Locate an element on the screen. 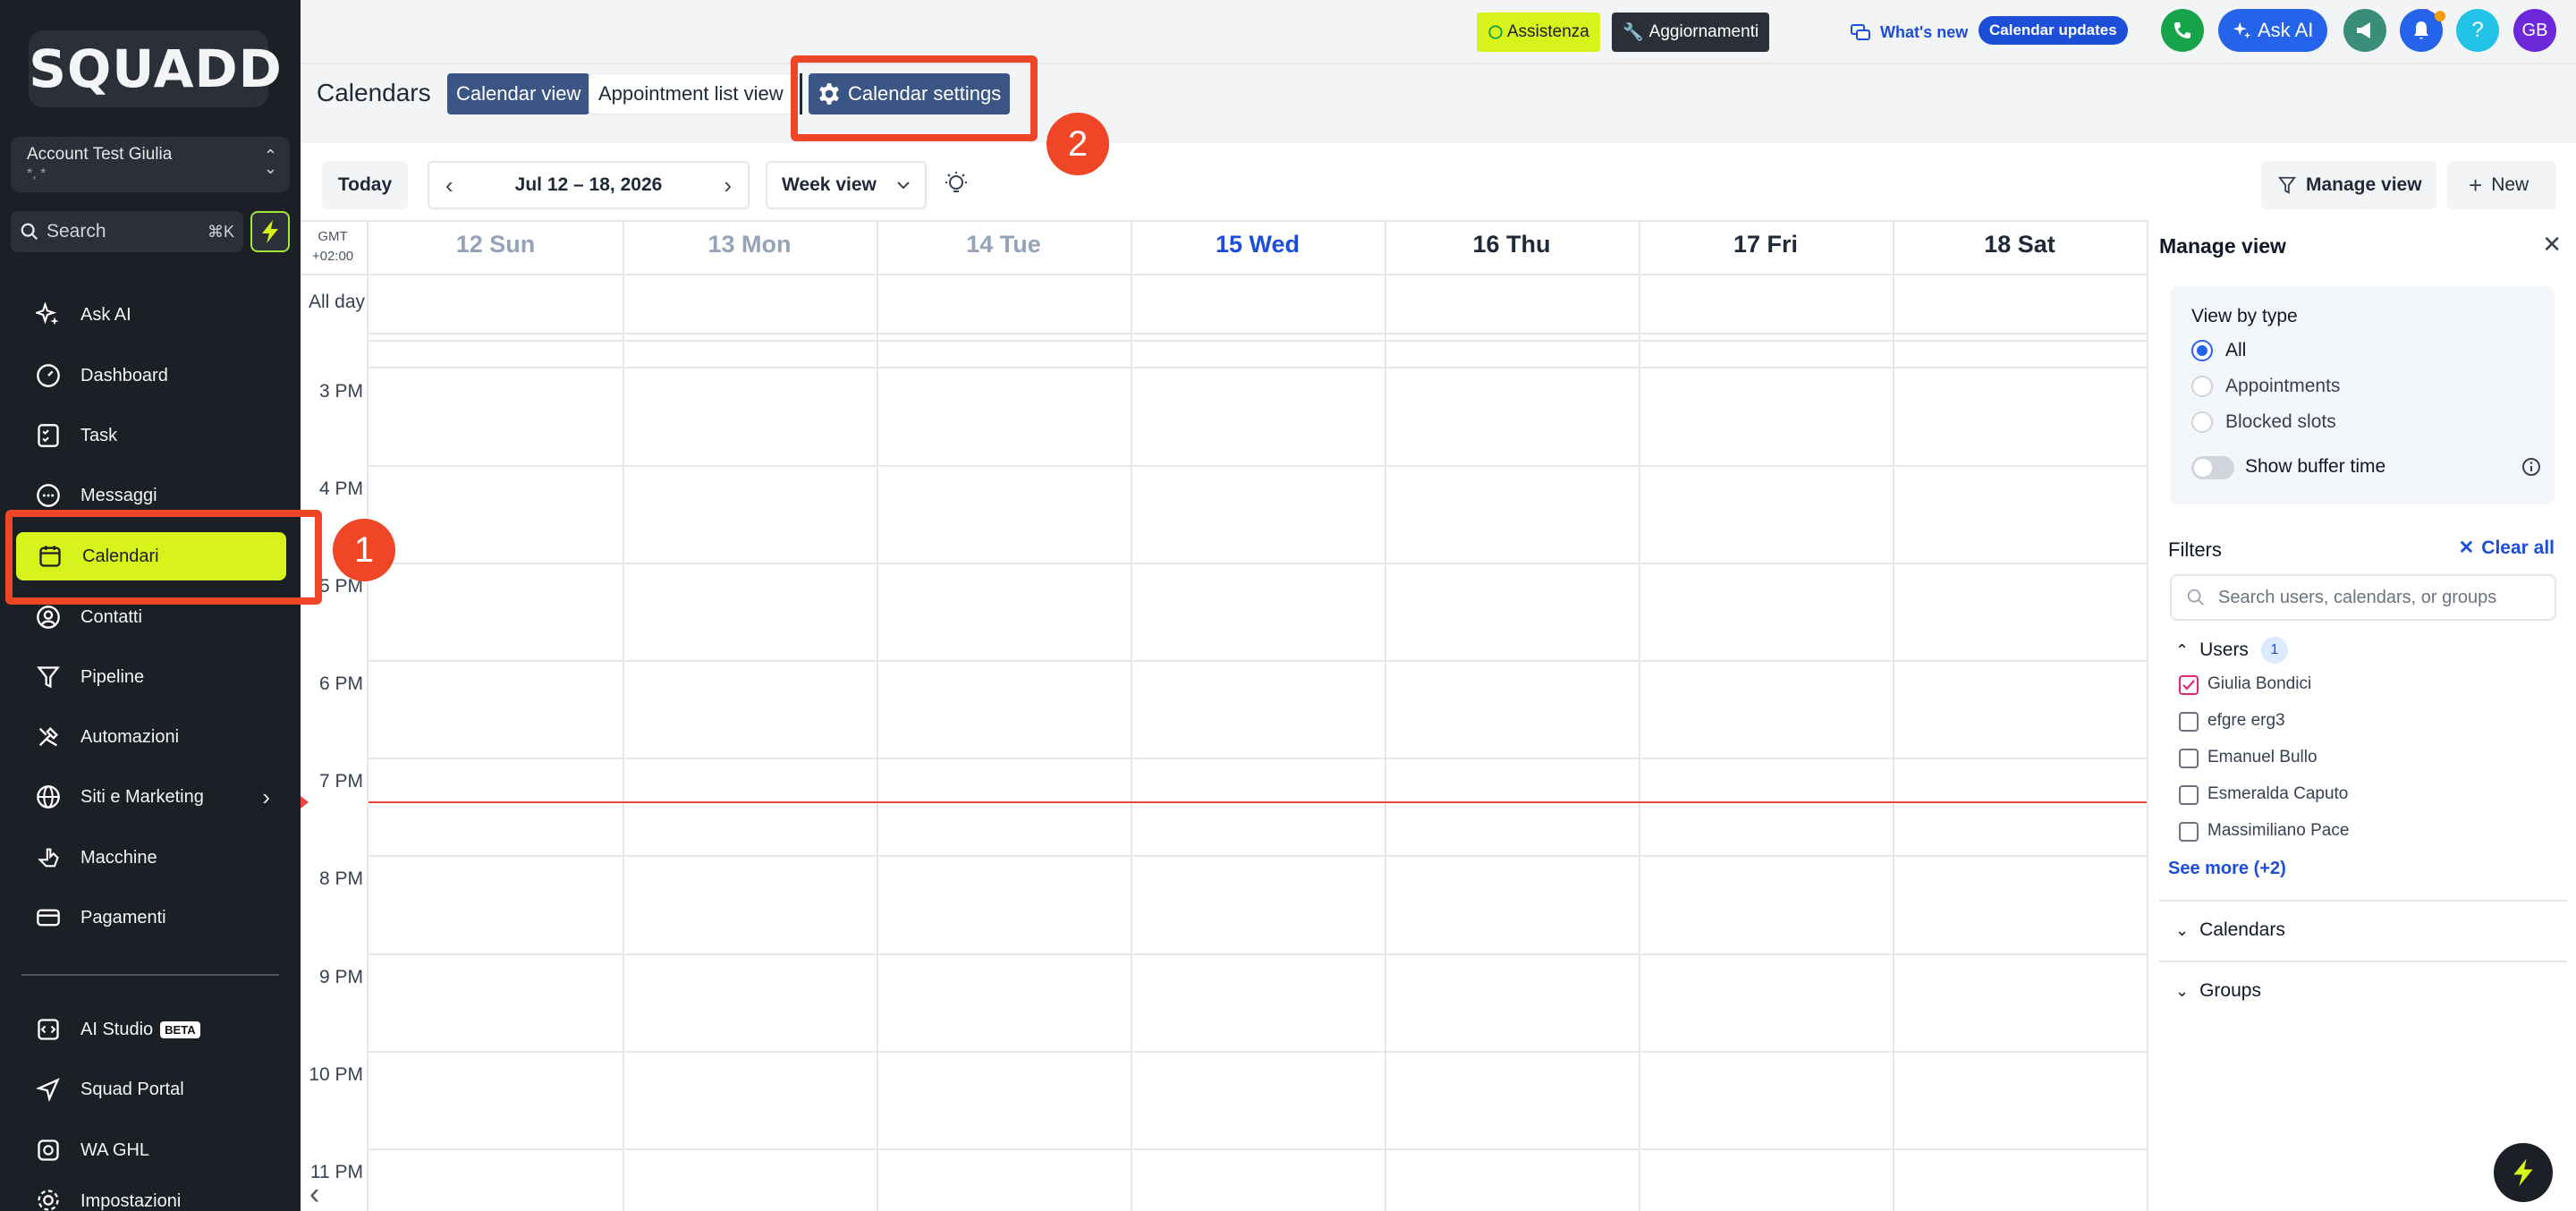 This screenshot has width=2576, height=1211. day-header: 18 Sat is located at coordinates (2020, 244).